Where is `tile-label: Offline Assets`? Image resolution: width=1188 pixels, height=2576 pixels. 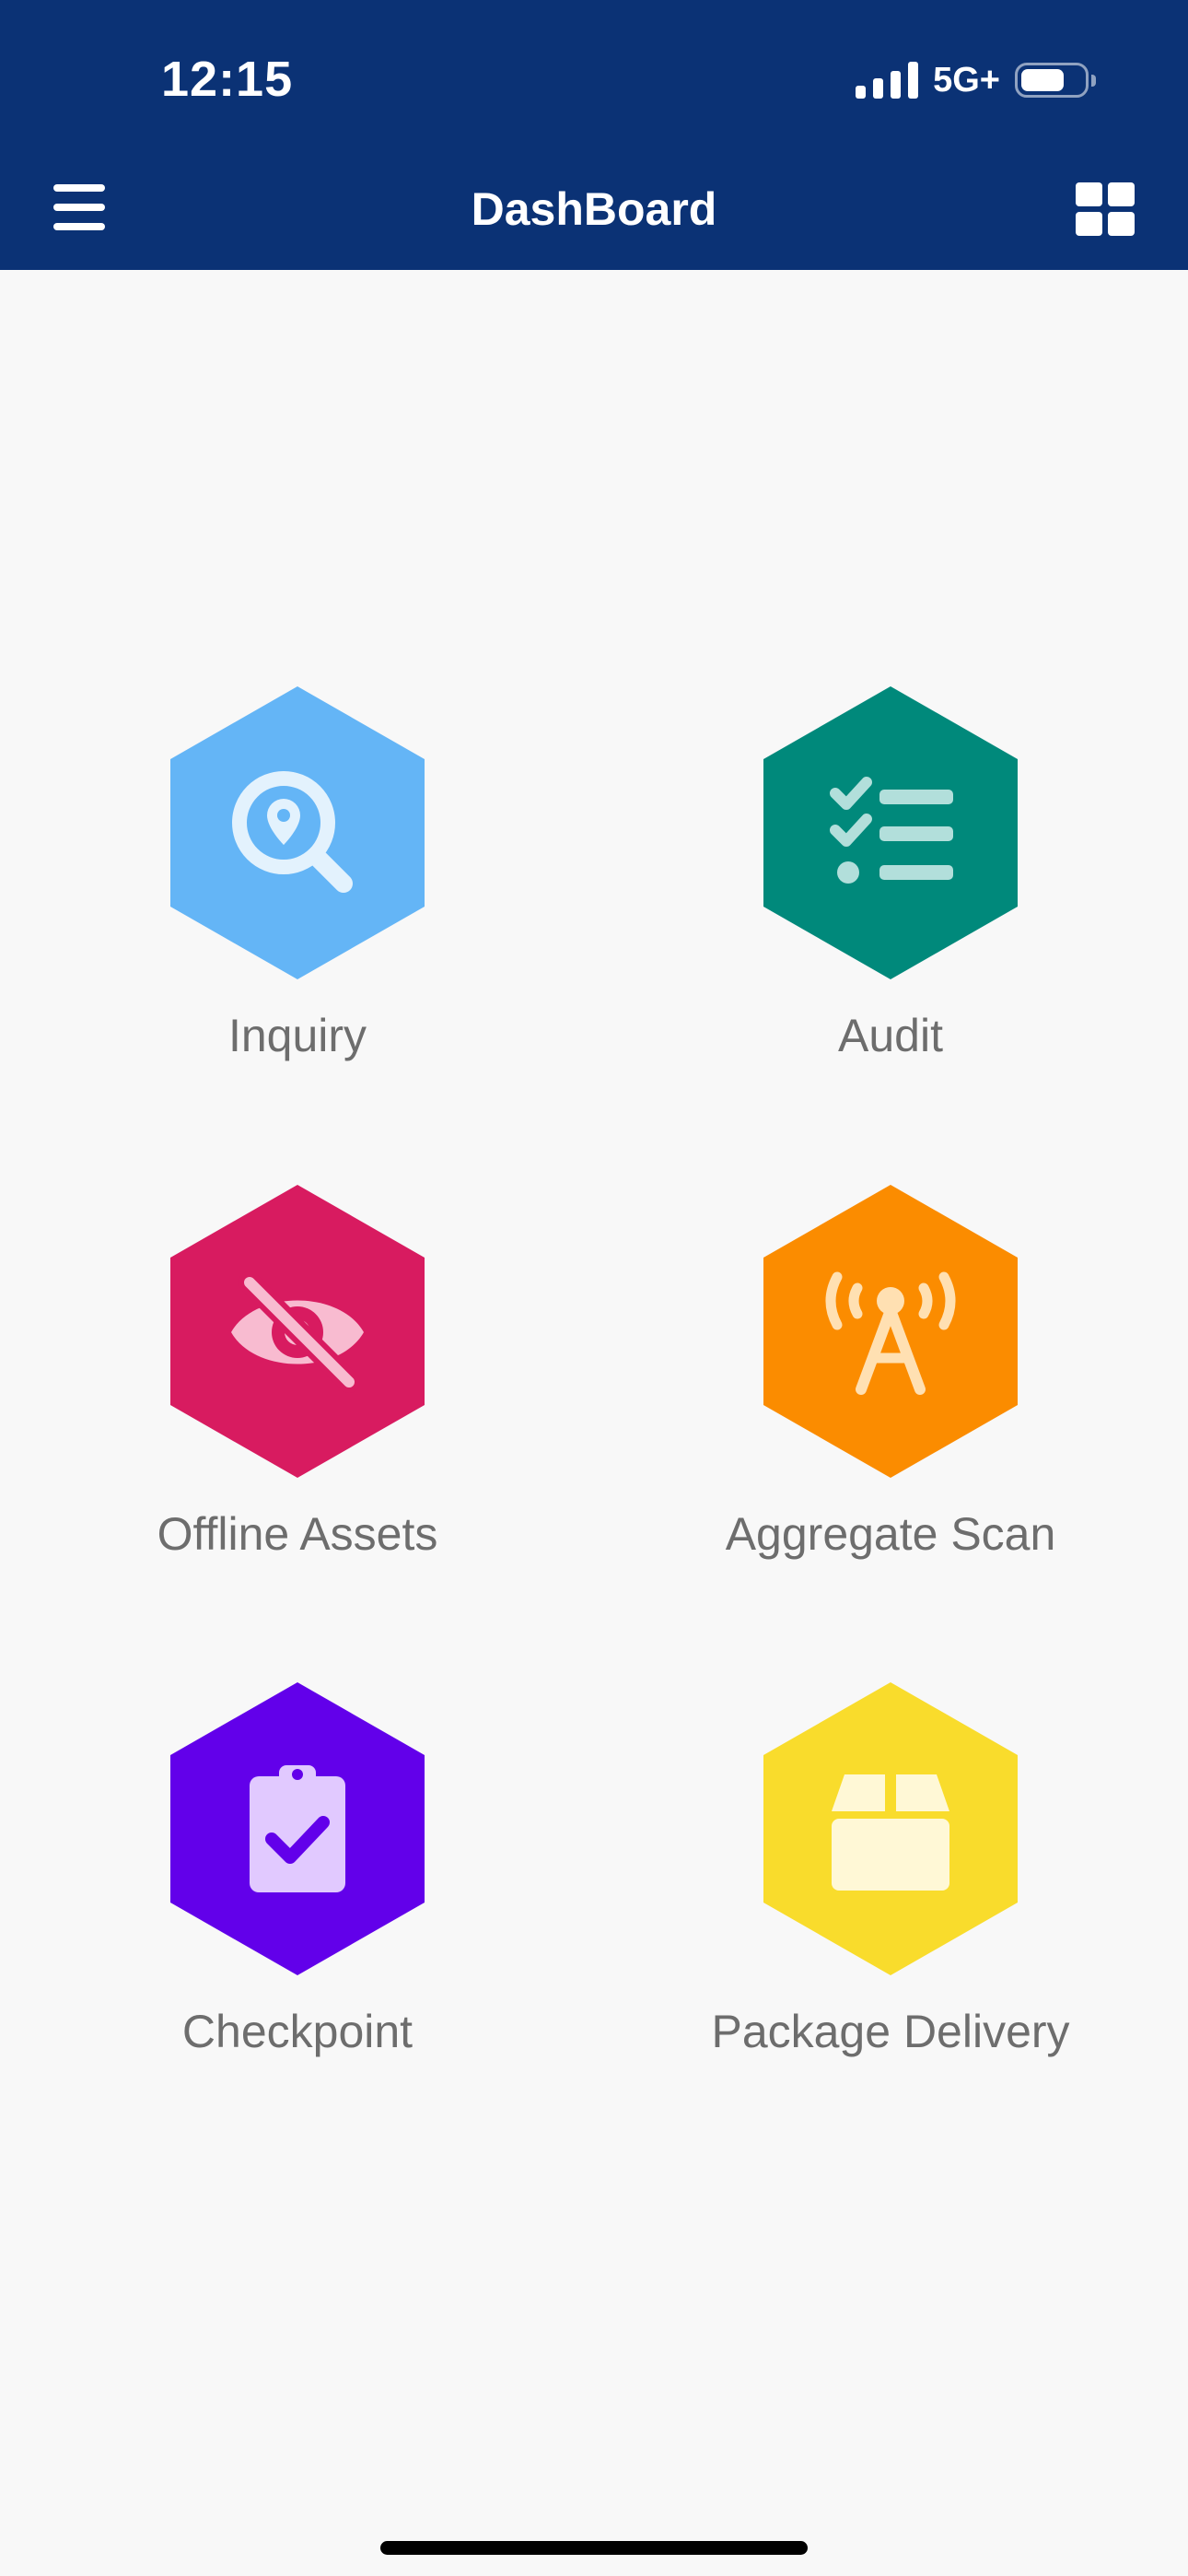 tile-label: Offline Assets is located at coordinates (297, 1534).